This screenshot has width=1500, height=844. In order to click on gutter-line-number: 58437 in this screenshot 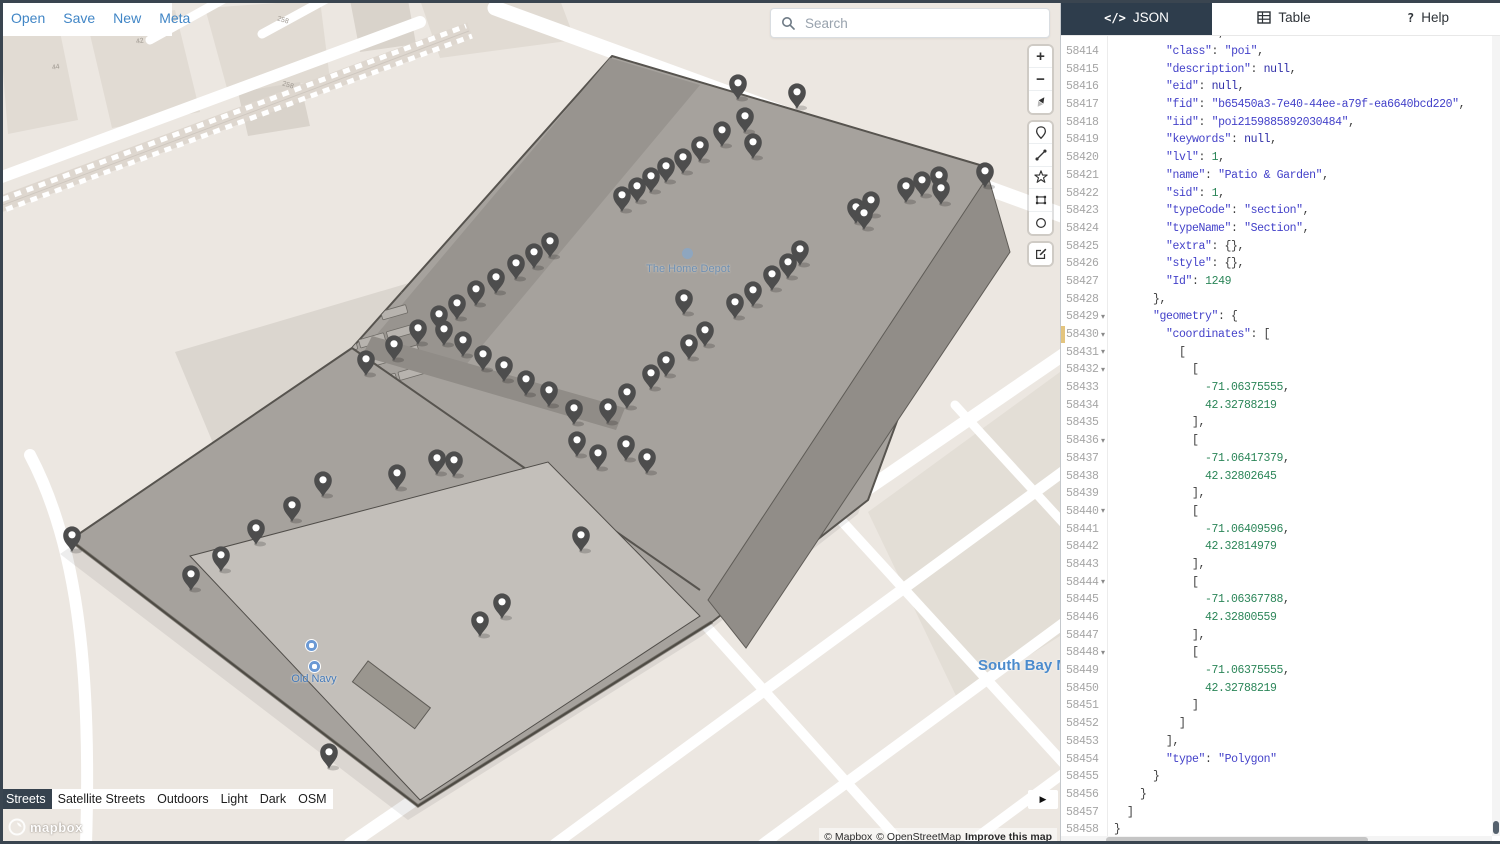, I will do `click(1084, 458)`.